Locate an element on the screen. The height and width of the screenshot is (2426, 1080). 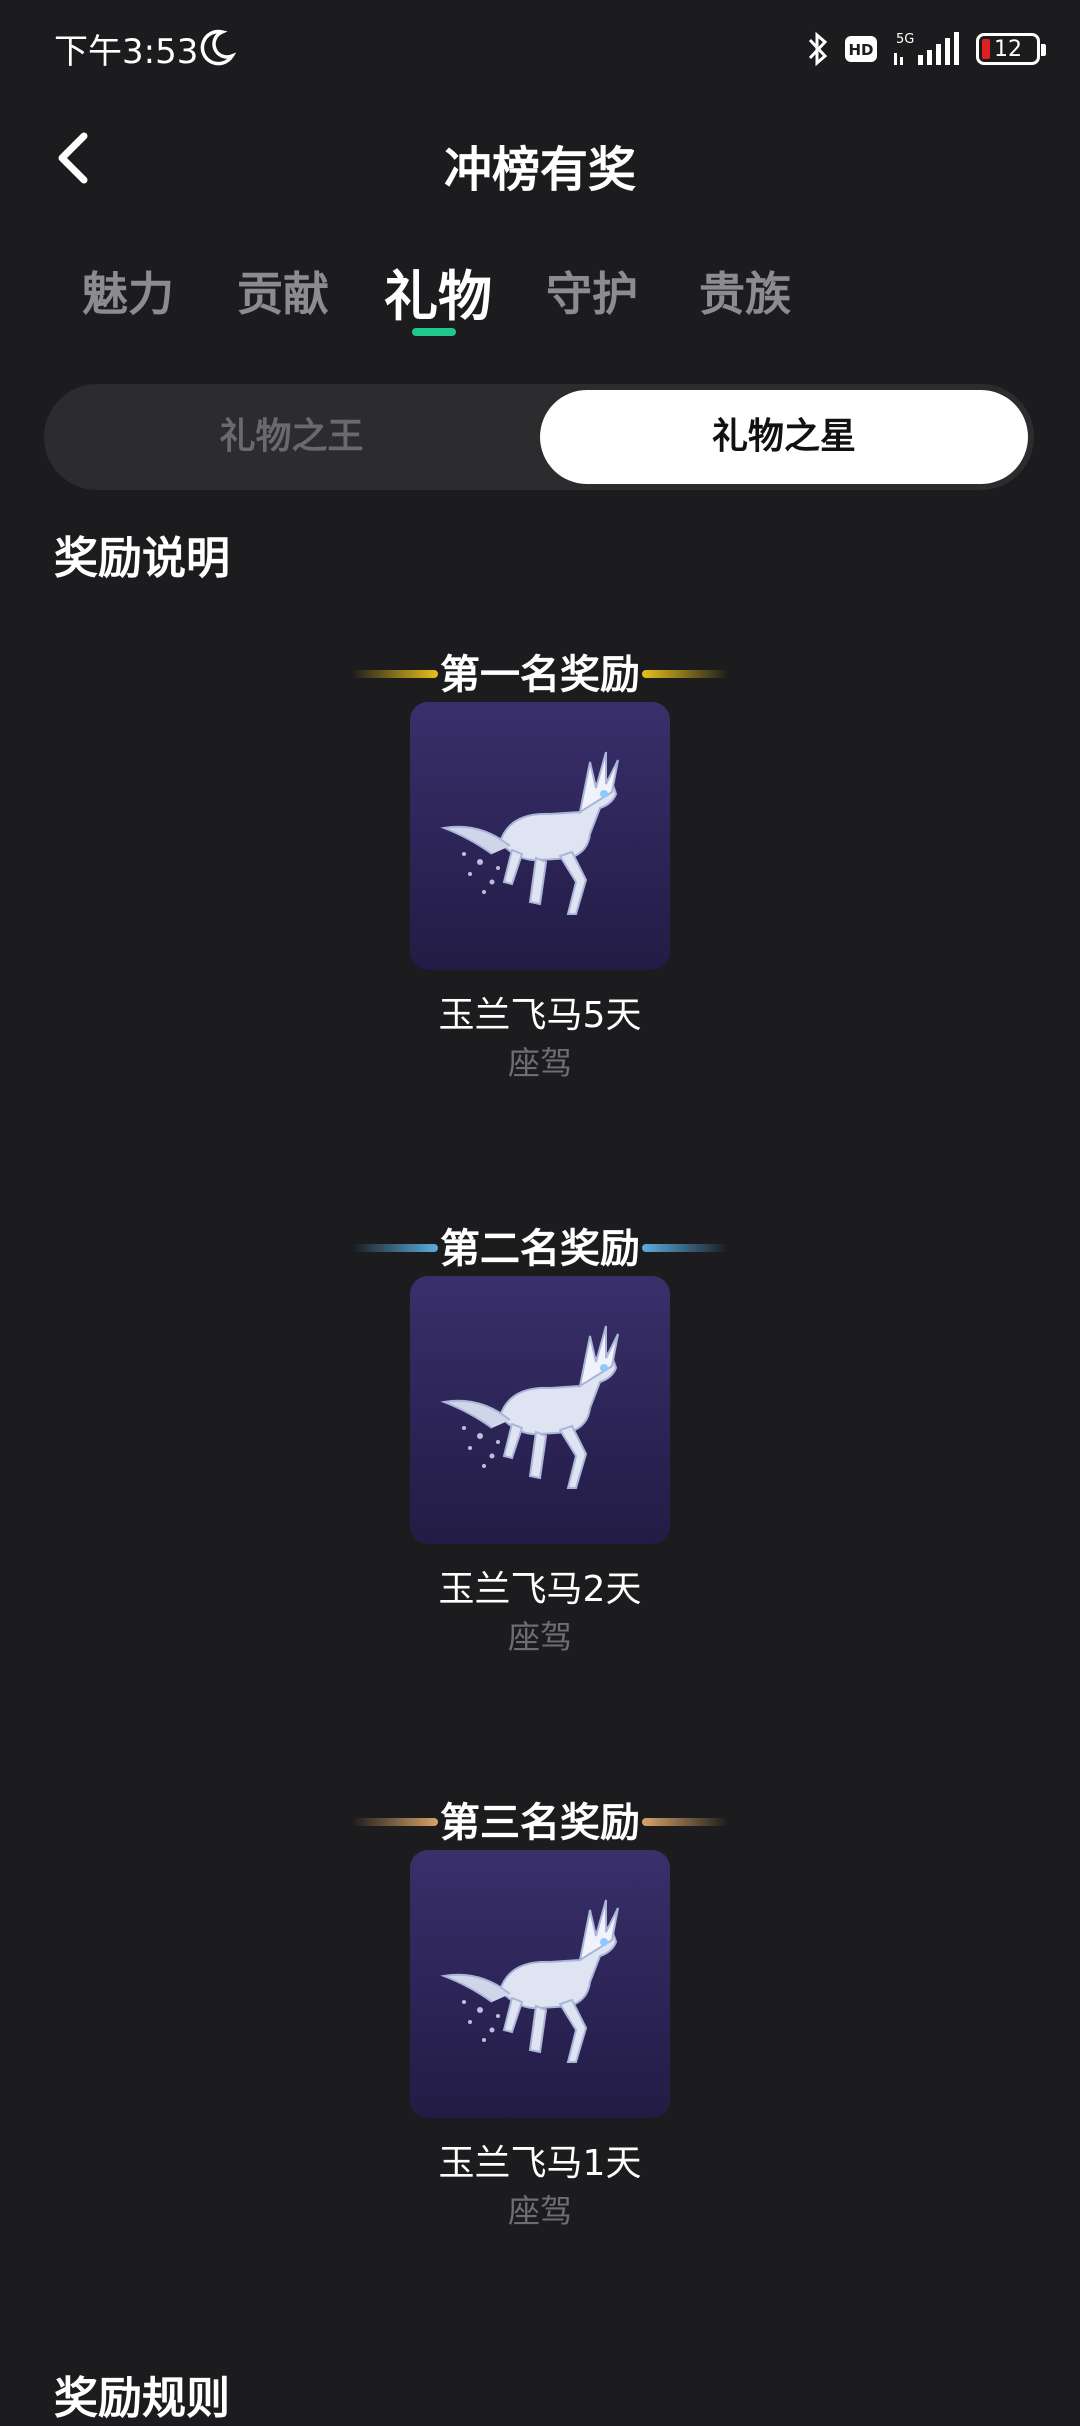
status-time: 下午3:53 is located at coordinates (126, 52).